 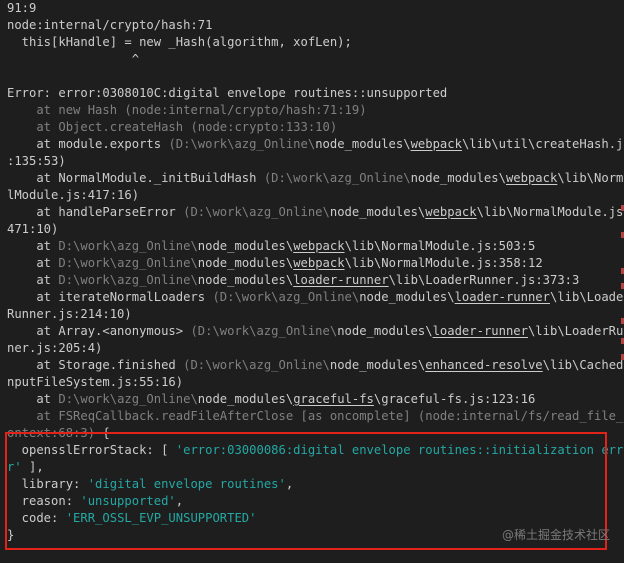 What do you see at coordinates (91, 450) in the screenshot?
I see `text-segment: opensslErrorStack: [` at bounding box center [91, 450].